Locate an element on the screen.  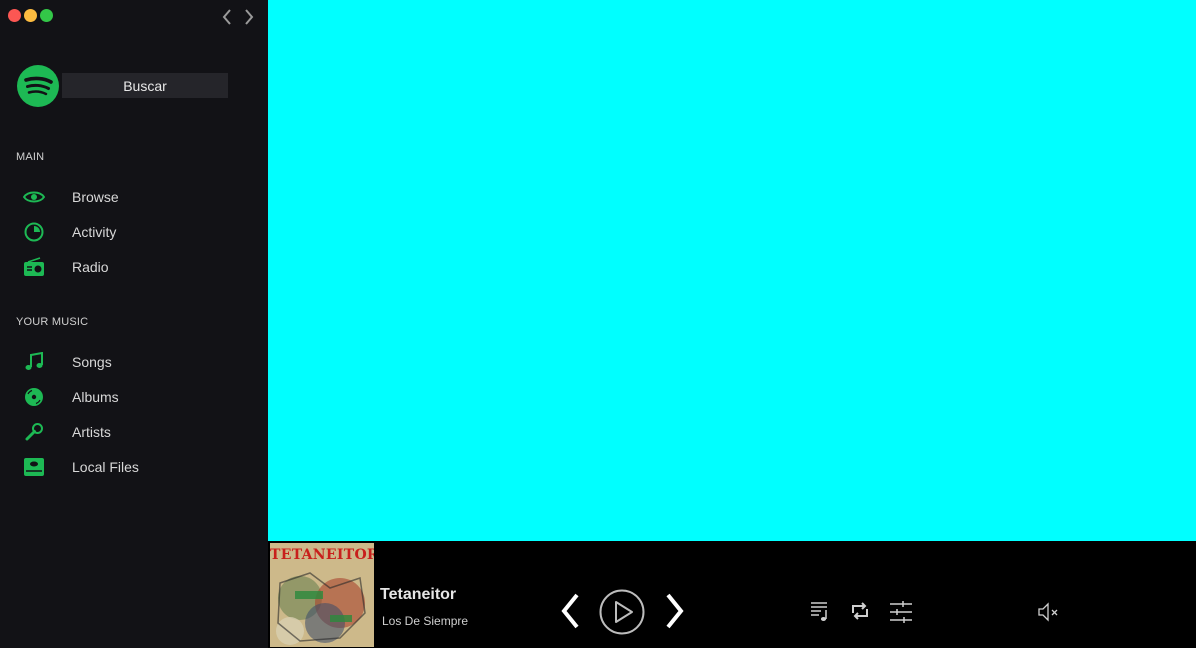
player-bar: TETANEITOR Tetaneitor Los De Siempre is located at coordinates (732, 594).